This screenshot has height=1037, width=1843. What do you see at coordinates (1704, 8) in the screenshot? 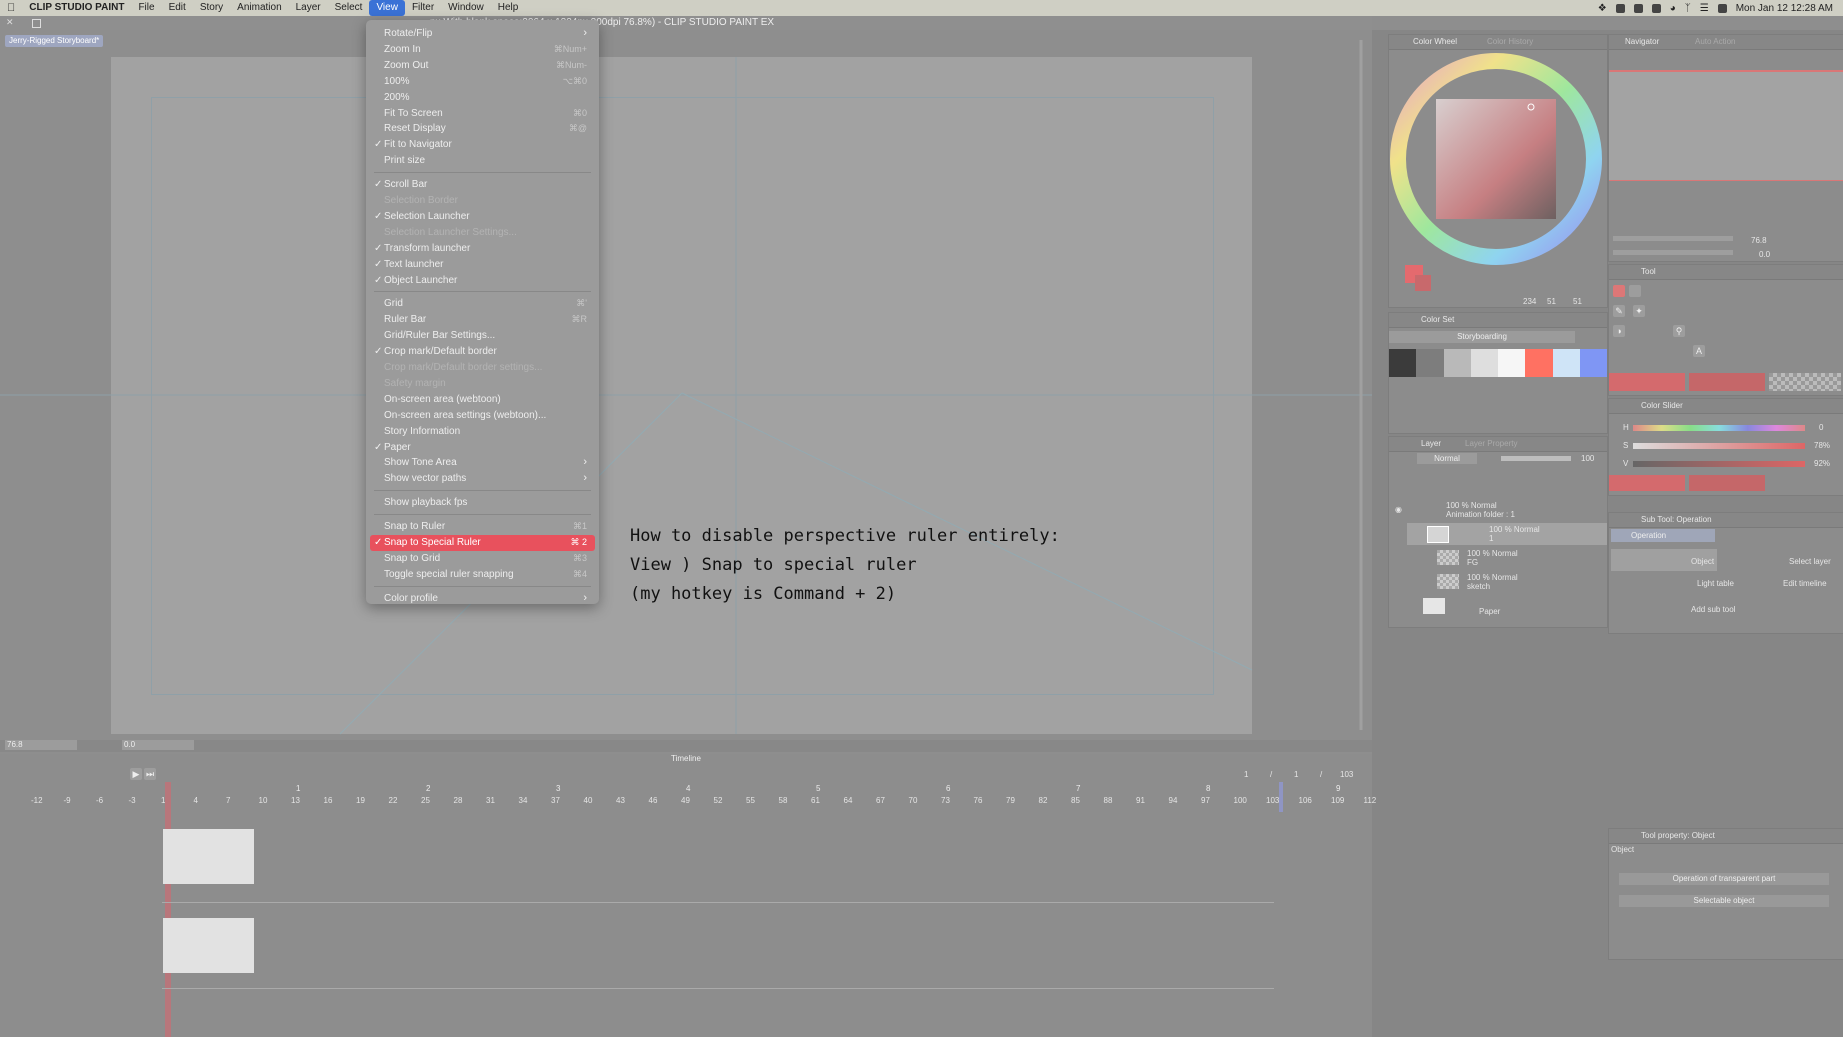
I see `wifi-icon: ☰` at bounding box center [1704, 8].